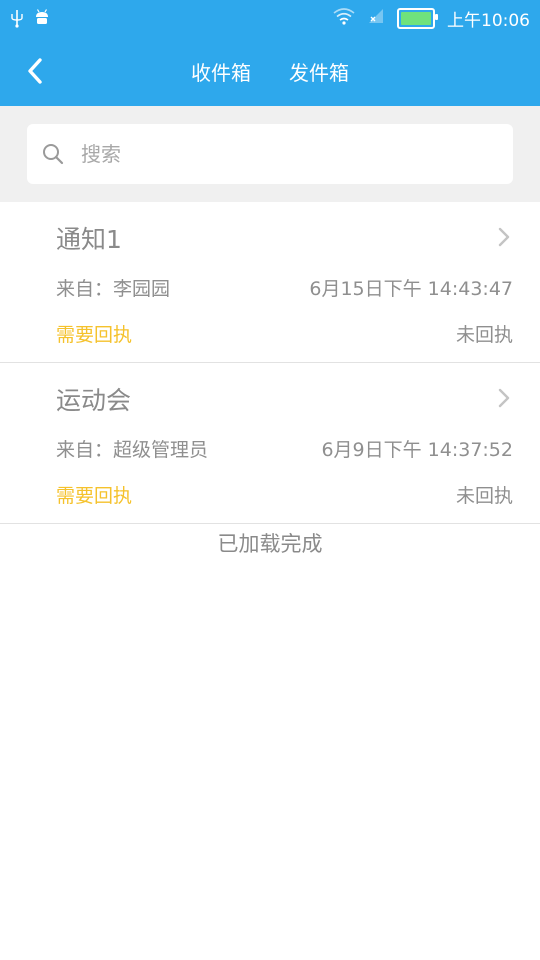 The height and width of the screenshot is (960, 540). Describe the element at coordinates (270, 18) in the screenshot. I see `status-bar: 上午10:06` at that location.